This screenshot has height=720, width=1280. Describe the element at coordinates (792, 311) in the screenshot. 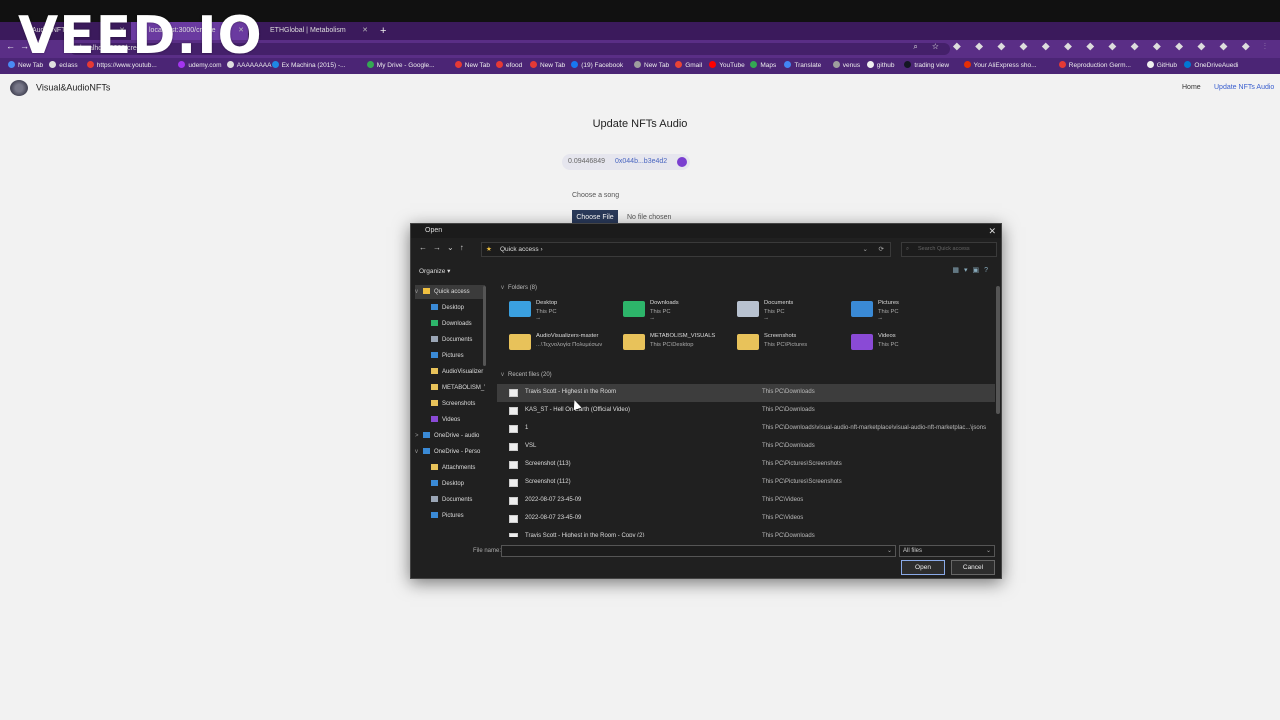

I see `folder-tile: Documents This PC ⊸` at that location.